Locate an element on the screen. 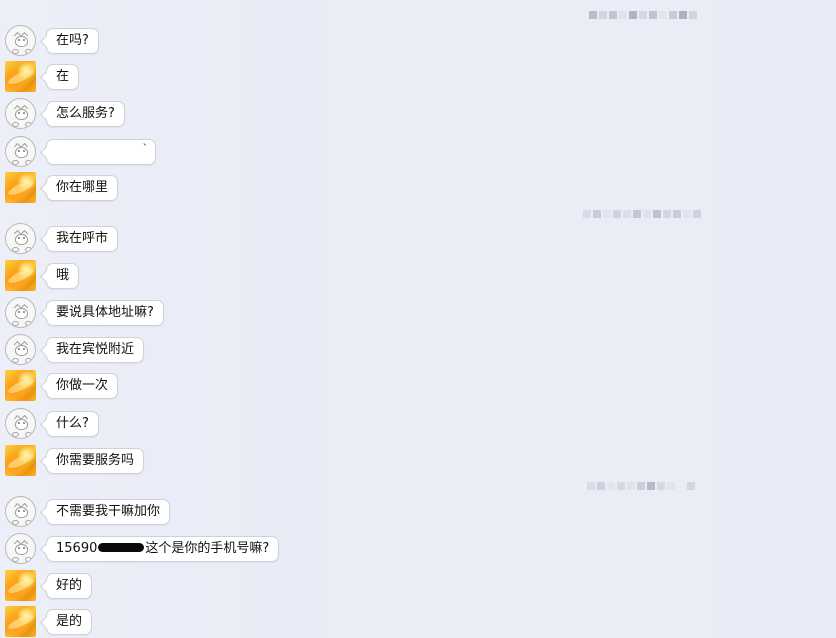 The width and height of the screenshot is (836, 638). message-row: 要说具体地址嘛? is located at coordinates (300, 313).